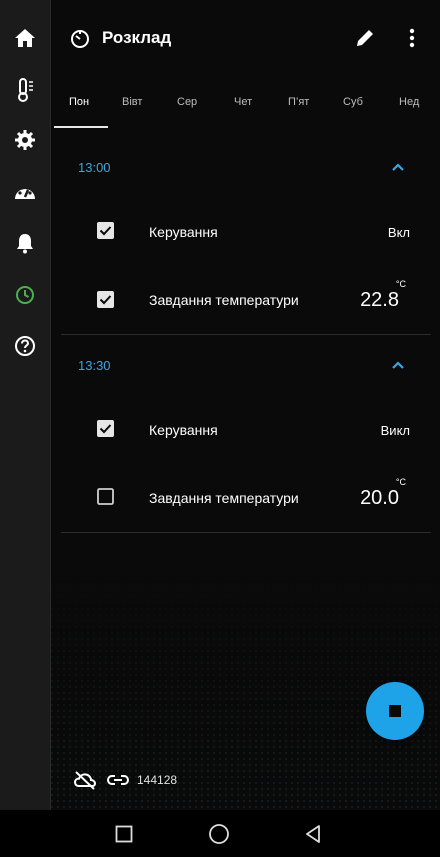  What do you see at coordinates (82, 102) in the screenshot?
I see `tab-monday: Пон` at bounding box center [82, 102].